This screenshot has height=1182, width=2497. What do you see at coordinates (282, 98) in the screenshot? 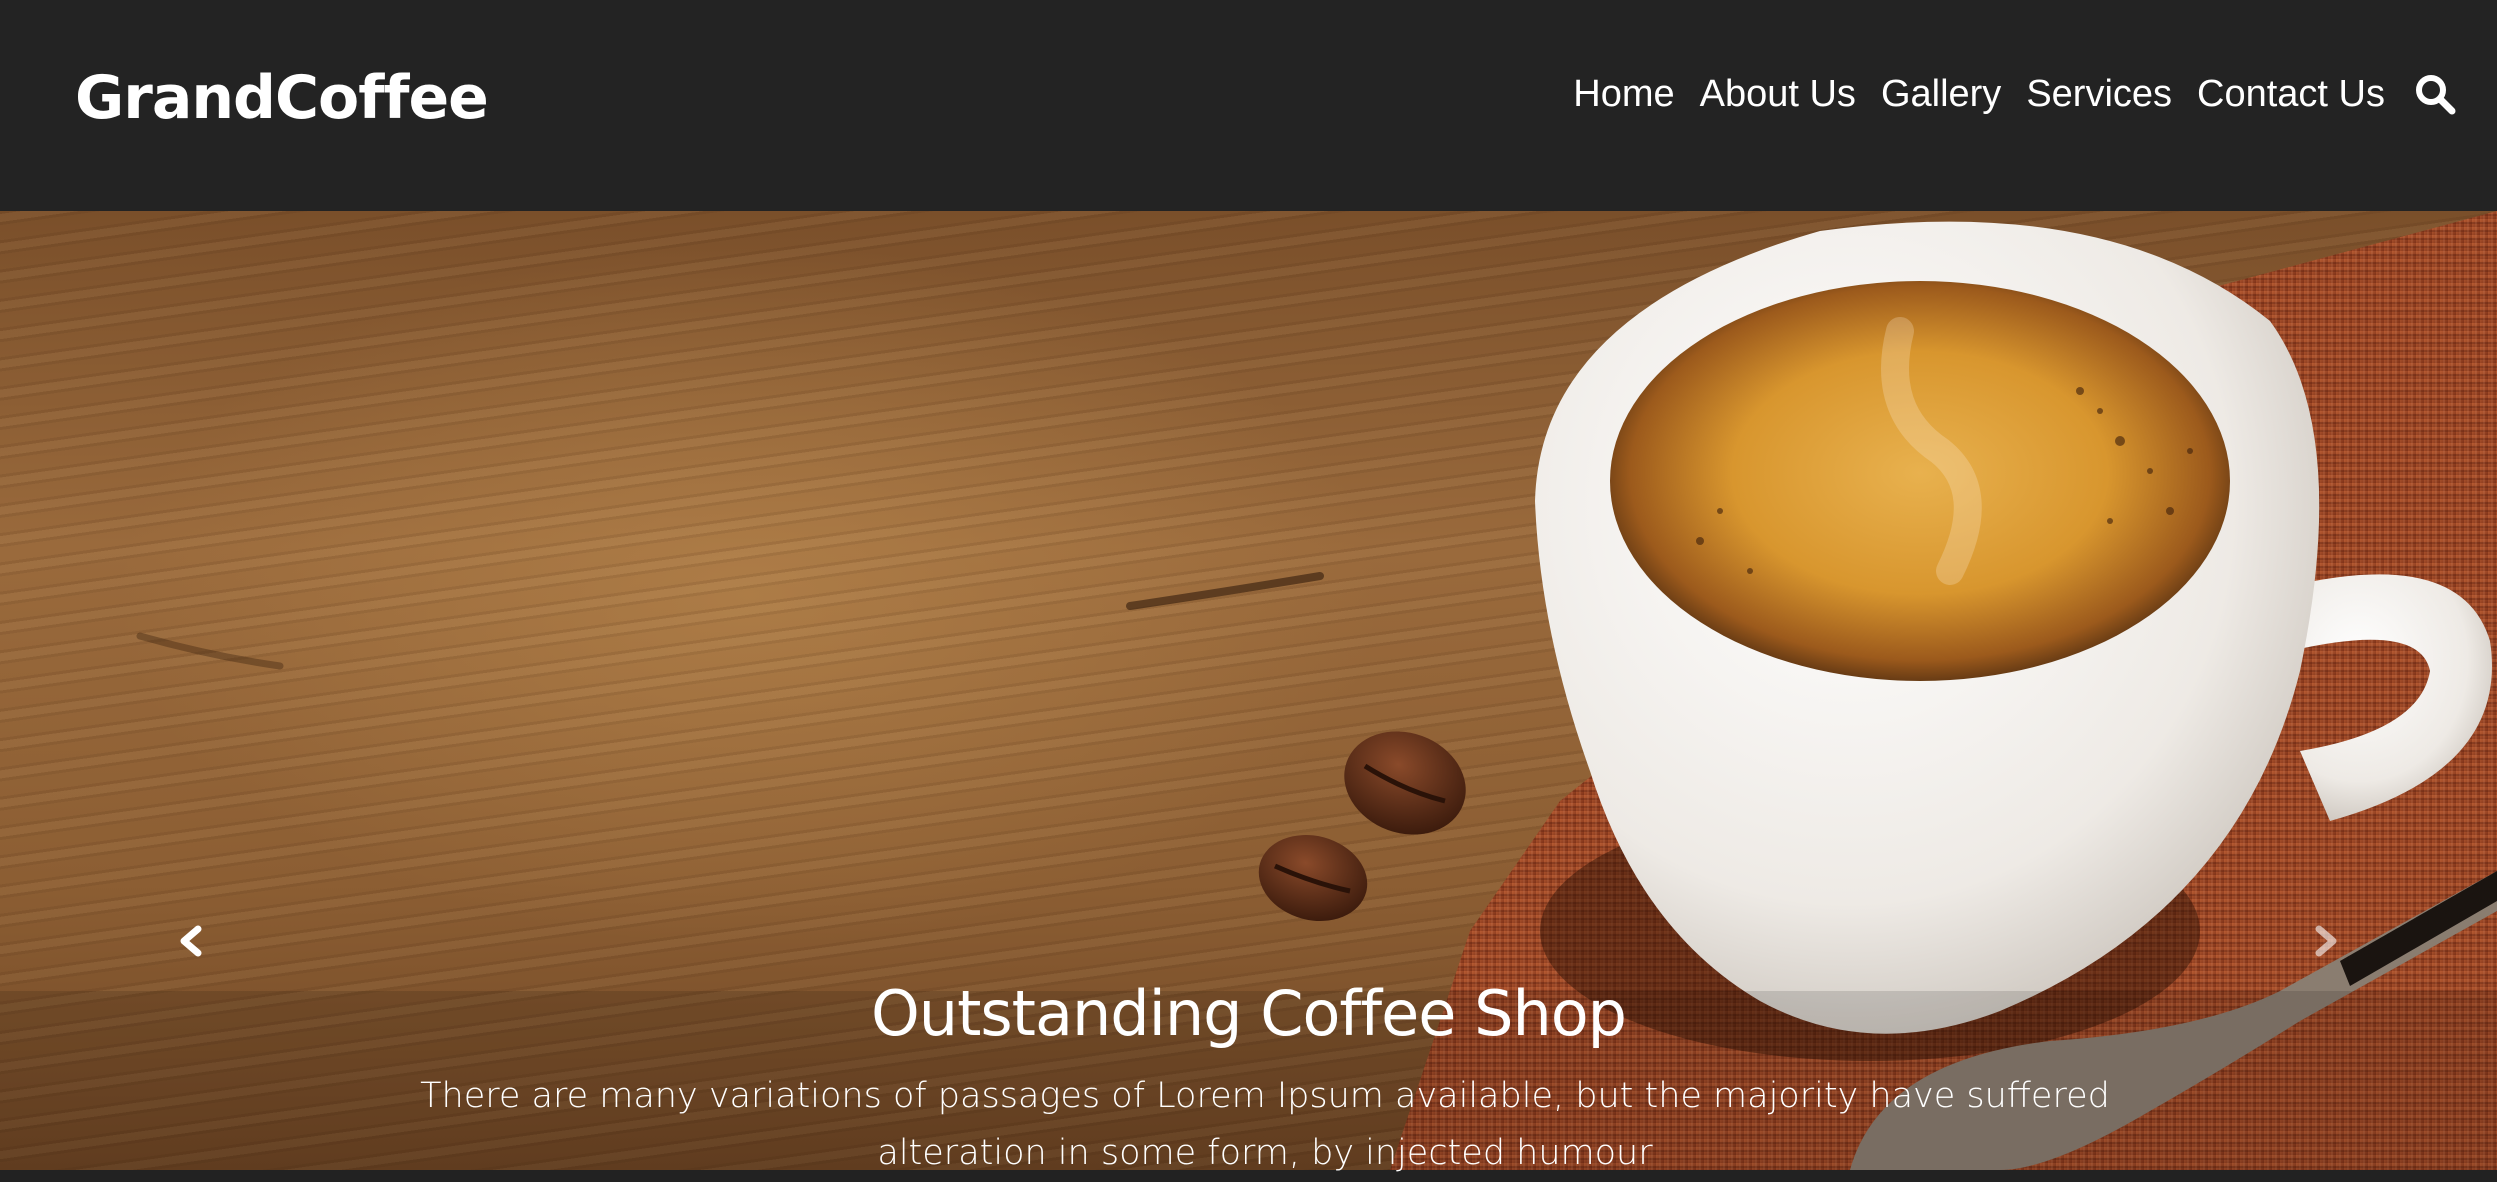
I see `brand-logo: GrandCoffee` at bounding box center [282, 98].